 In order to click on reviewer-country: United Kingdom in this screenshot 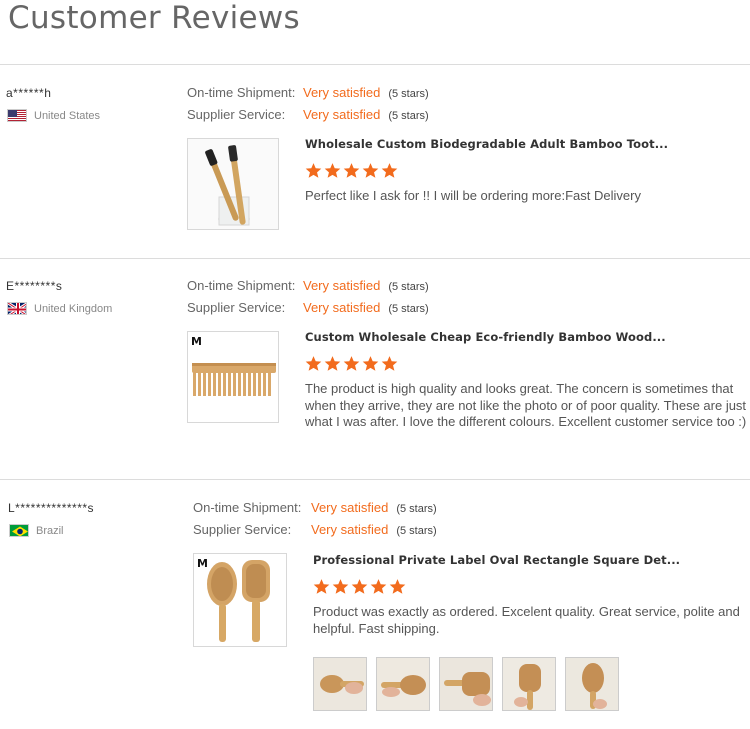, I will do `click(59, 308)`.